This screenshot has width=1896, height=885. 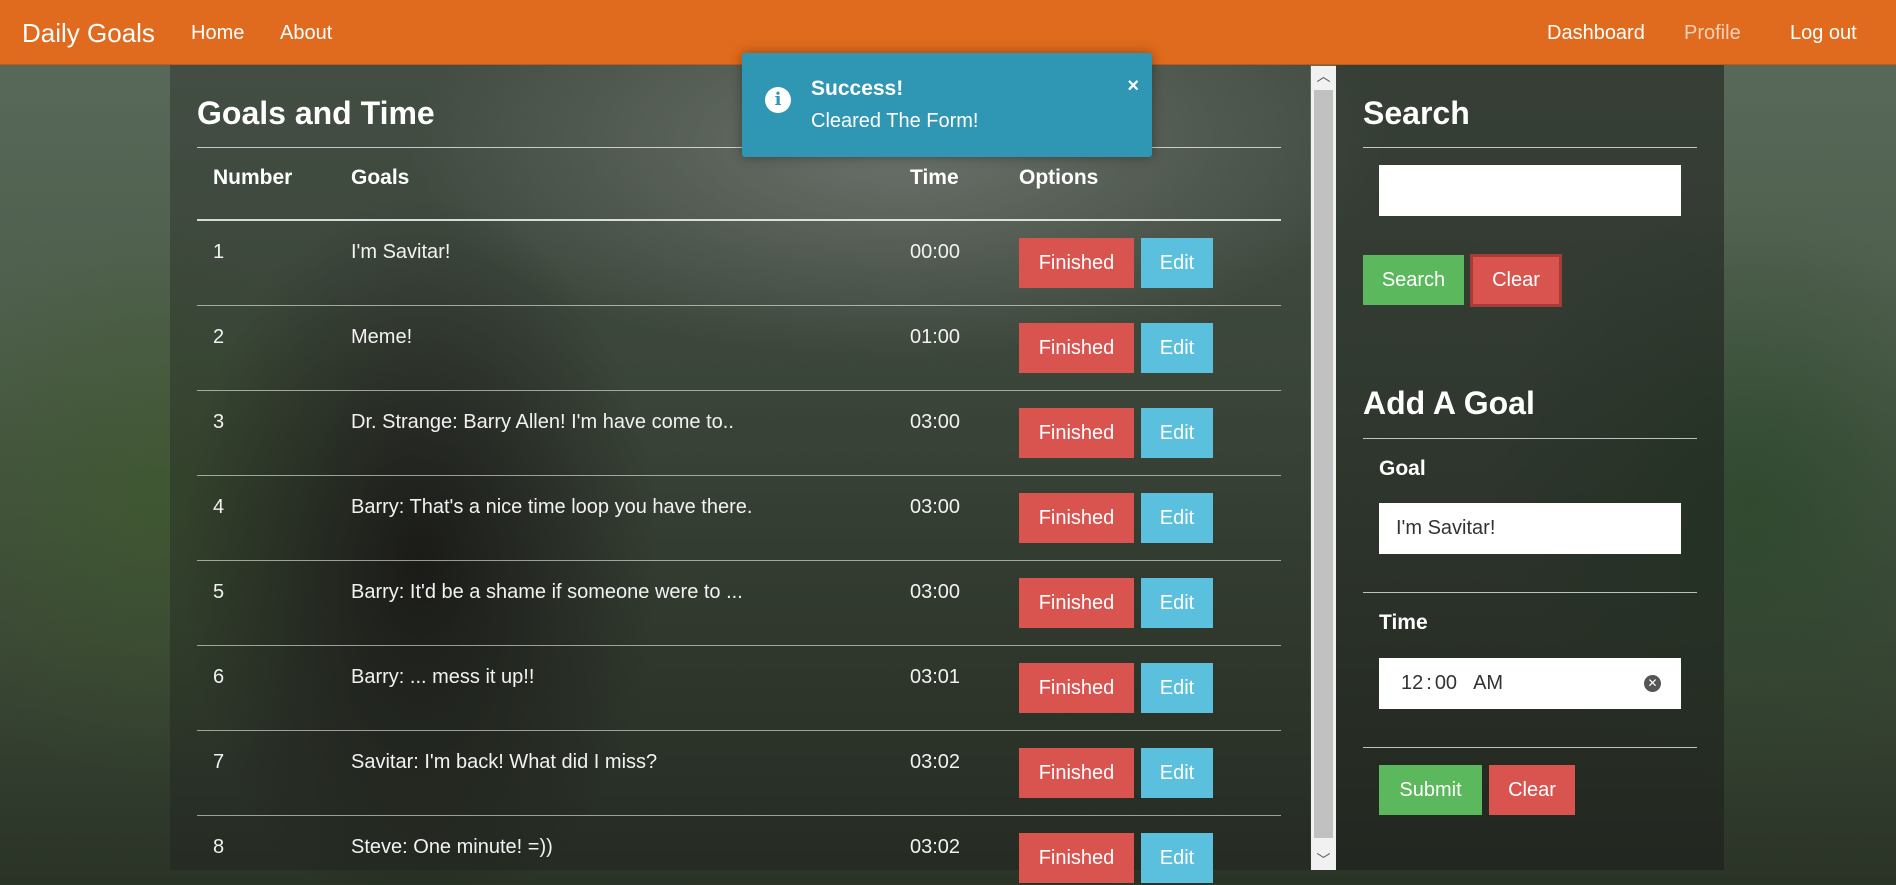 What do you see at coordinates (935, 677) in the screenshot?
I see `row-time: 03:01` at bounding box center [935, 677].